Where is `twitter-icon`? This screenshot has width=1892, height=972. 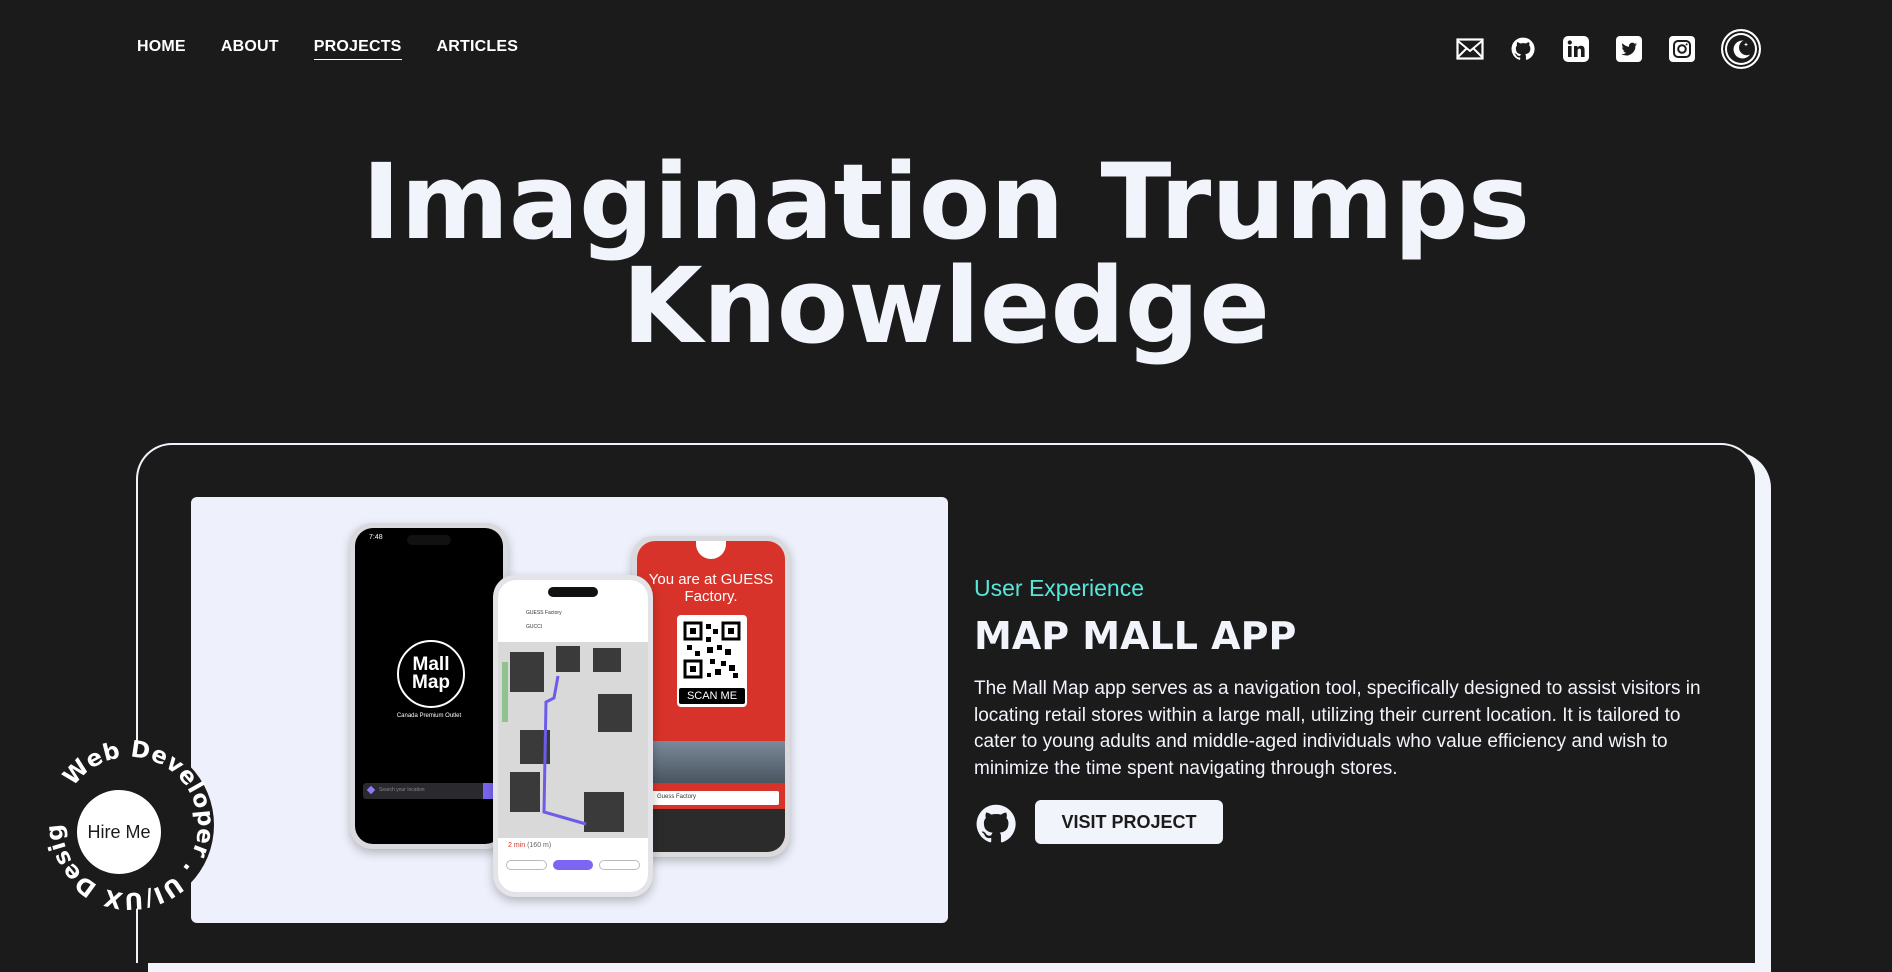 twitter-icon is located at coordinates (1629, 49).